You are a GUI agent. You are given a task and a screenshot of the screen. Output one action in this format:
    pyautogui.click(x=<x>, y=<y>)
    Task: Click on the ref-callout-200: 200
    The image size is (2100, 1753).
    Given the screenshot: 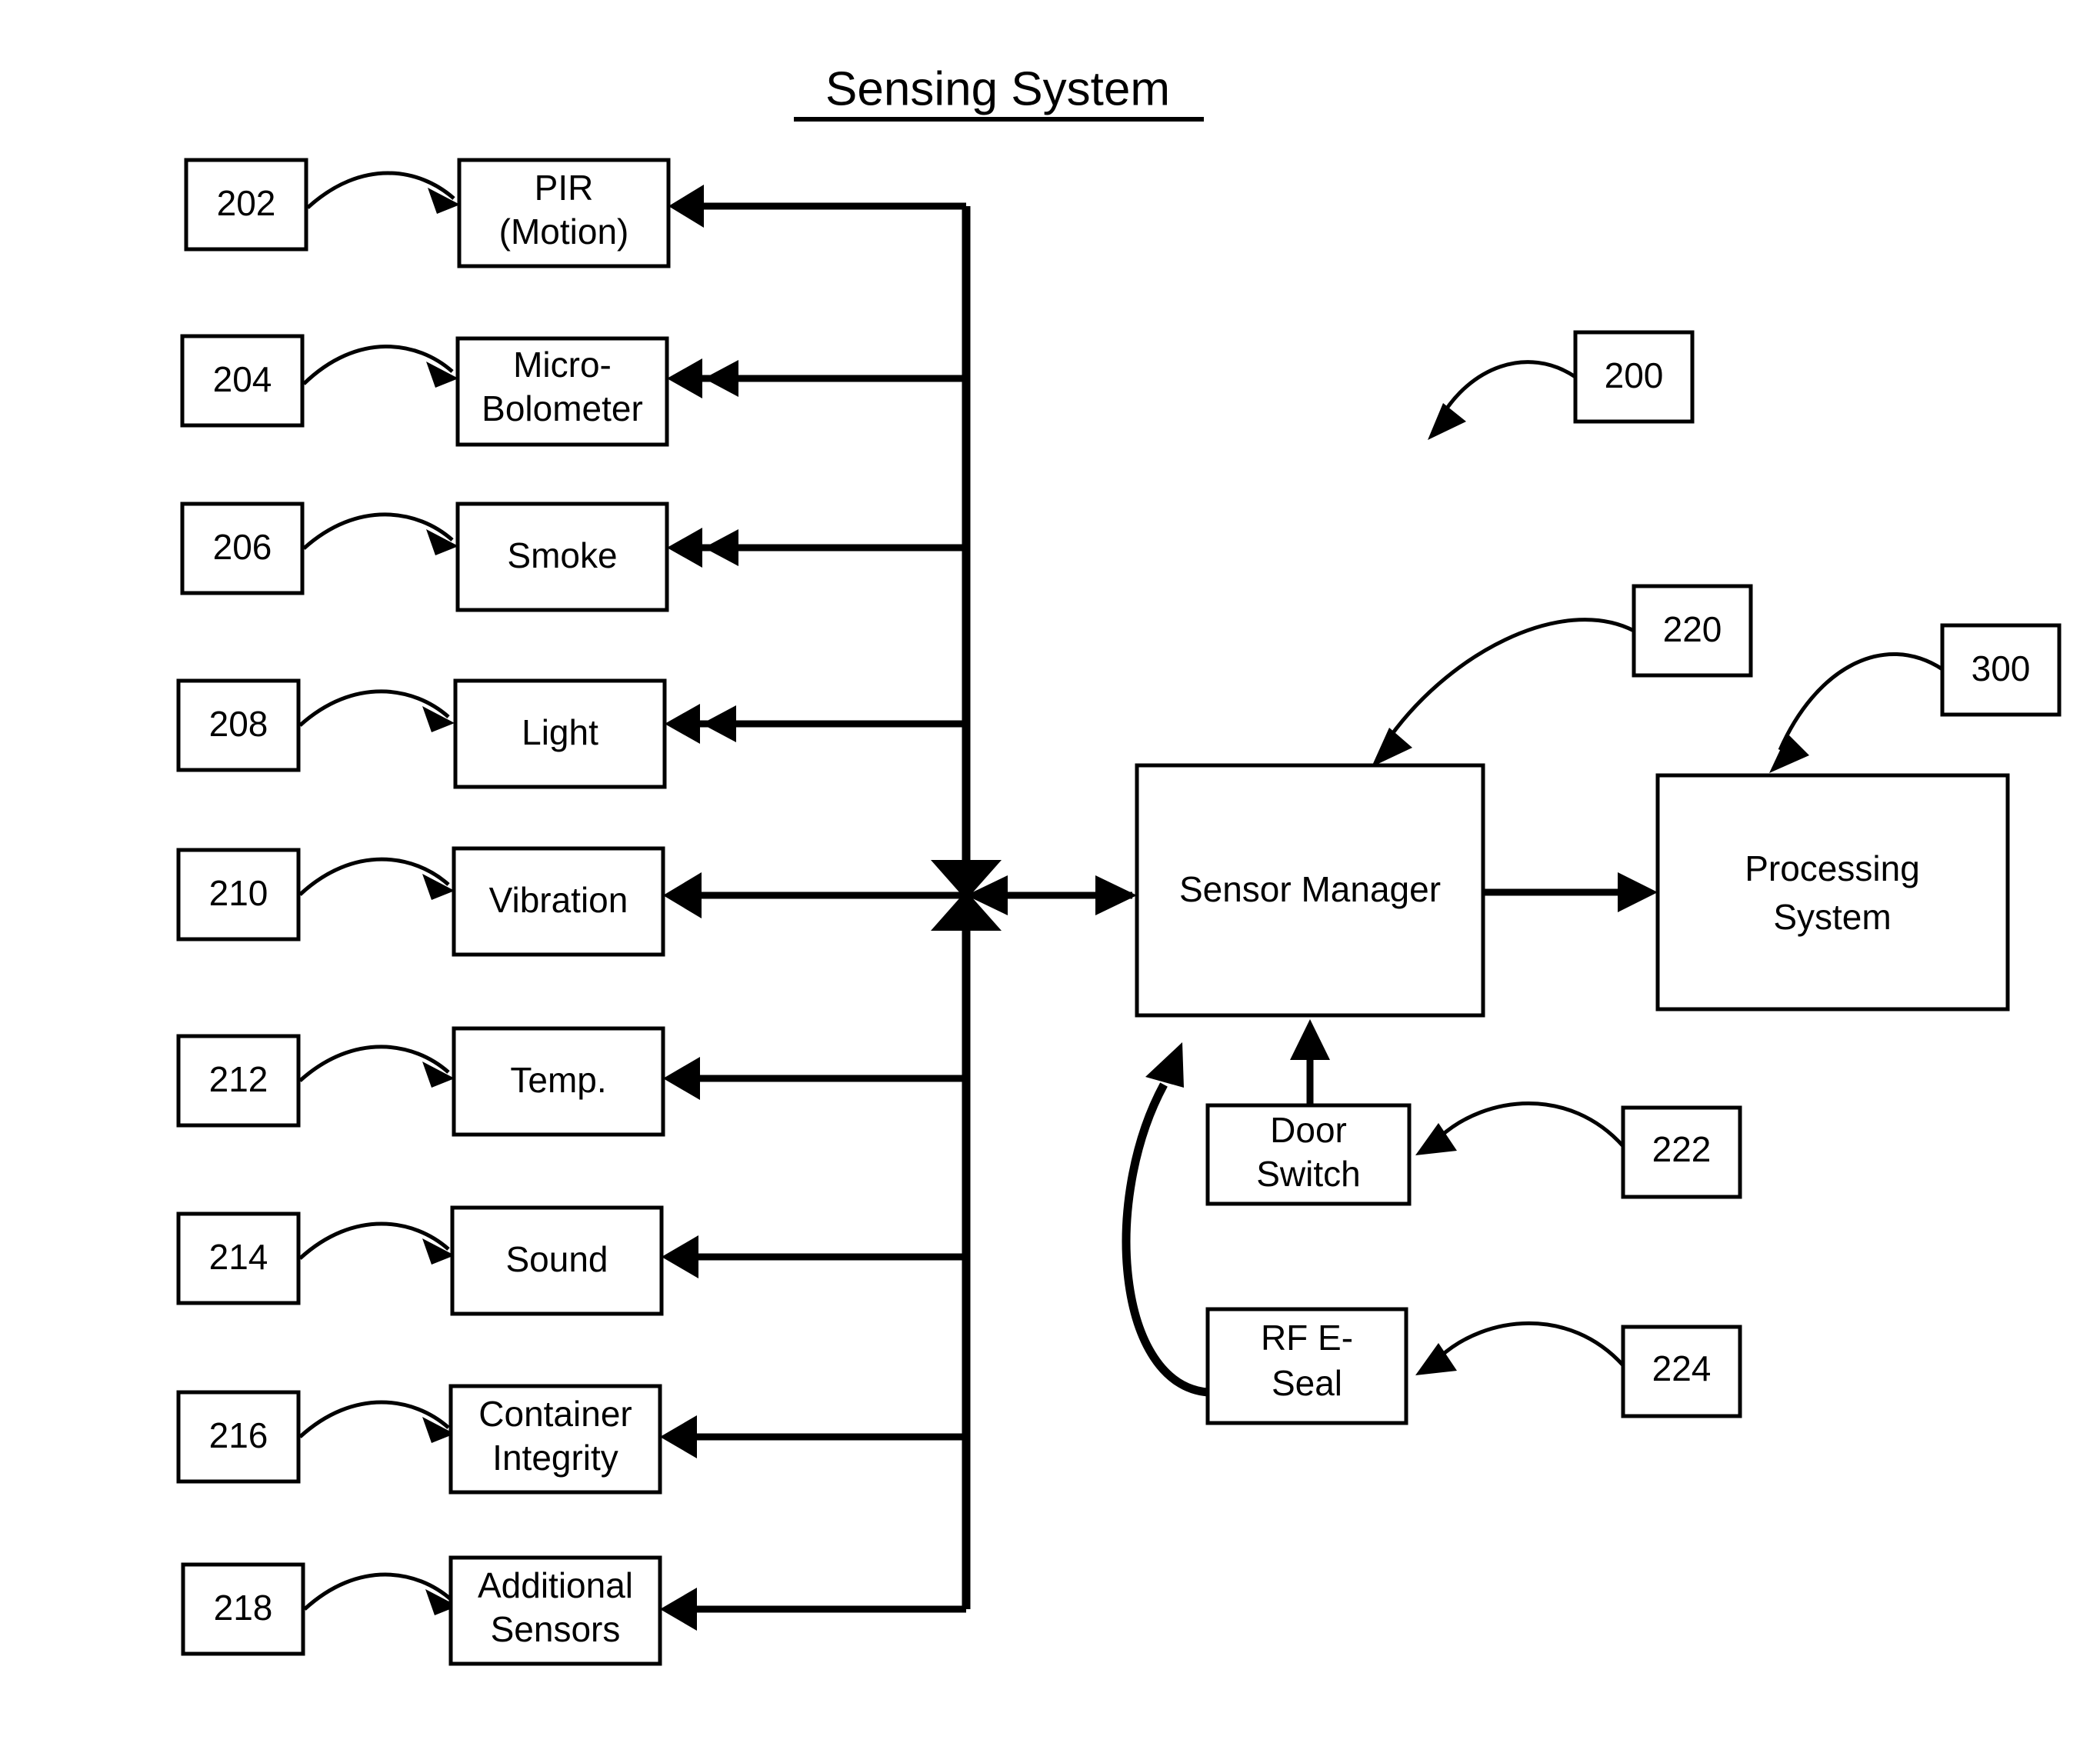 What is the action you would take?
    pyautogui.click(x=1562, y=385)
    